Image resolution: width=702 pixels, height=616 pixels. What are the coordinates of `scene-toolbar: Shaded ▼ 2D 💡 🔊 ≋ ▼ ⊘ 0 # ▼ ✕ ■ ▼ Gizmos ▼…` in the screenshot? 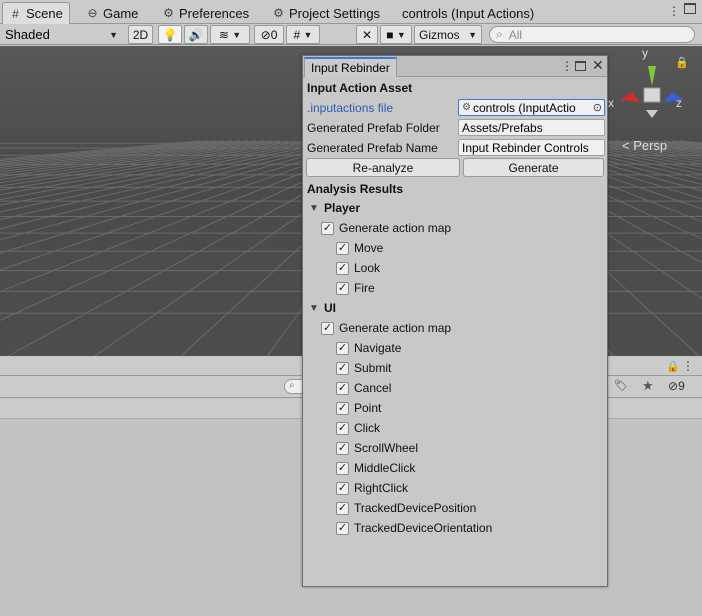 It's located at (351, 34).